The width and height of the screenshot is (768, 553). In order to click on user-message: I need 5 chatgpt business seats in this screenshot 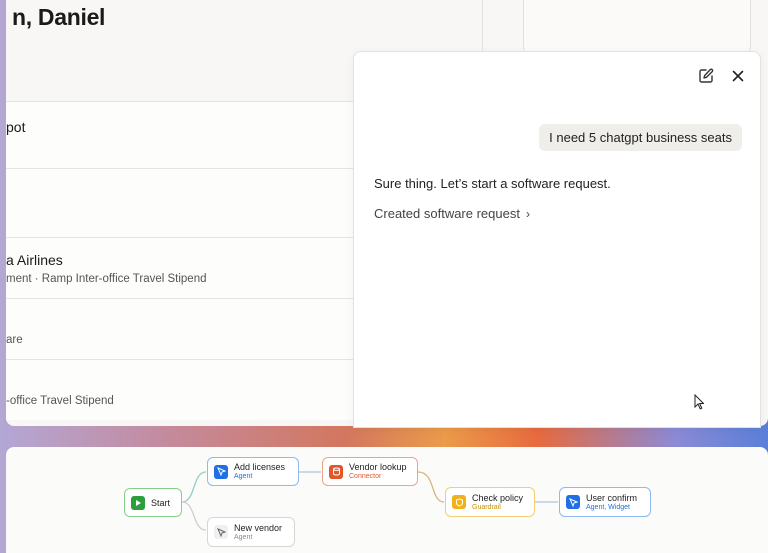, I will do `click(640, 137)`.